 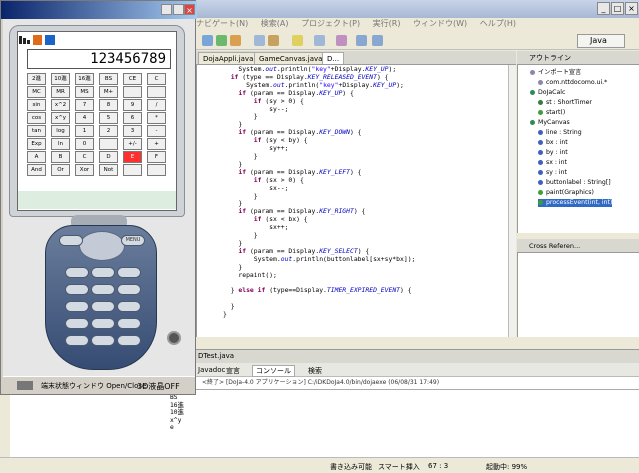 I want to click on lcd-3d-toggle: 3D液晶OFF, so click(x=158, y=386).